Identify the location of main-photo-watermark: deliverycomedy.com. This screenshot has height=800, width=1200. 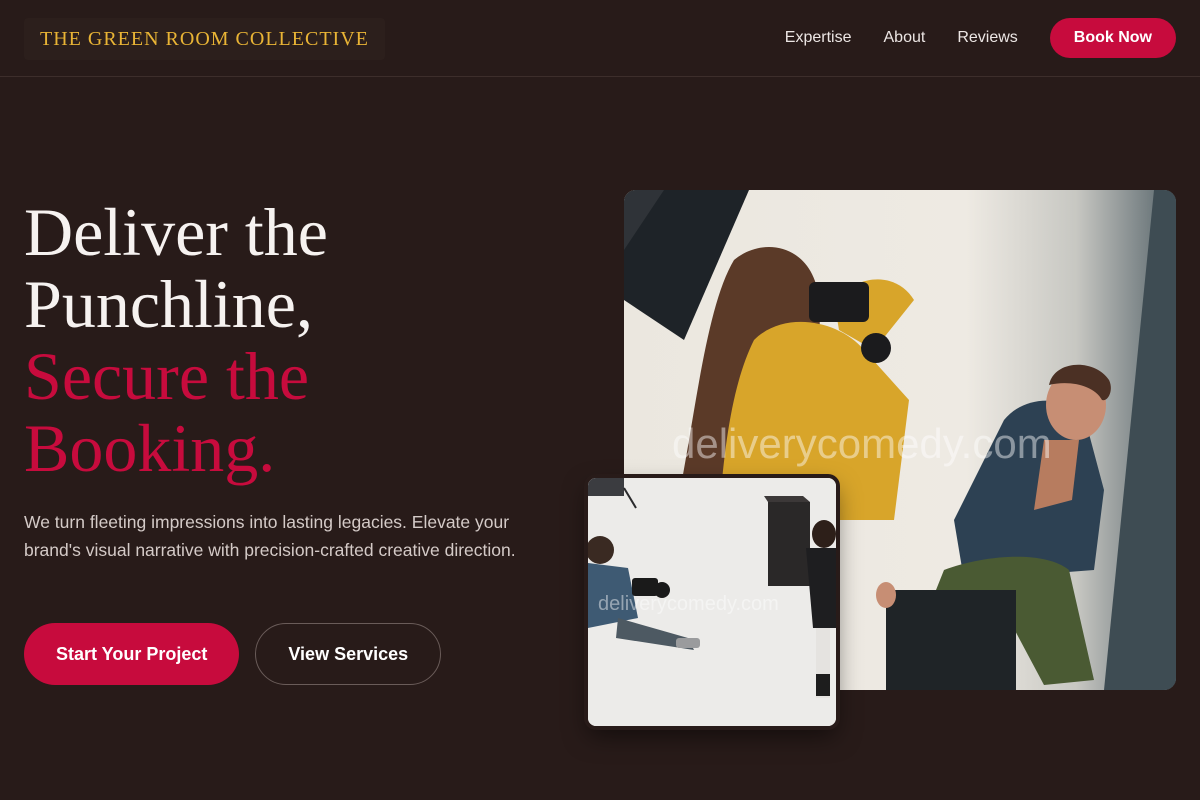
(862, 443).